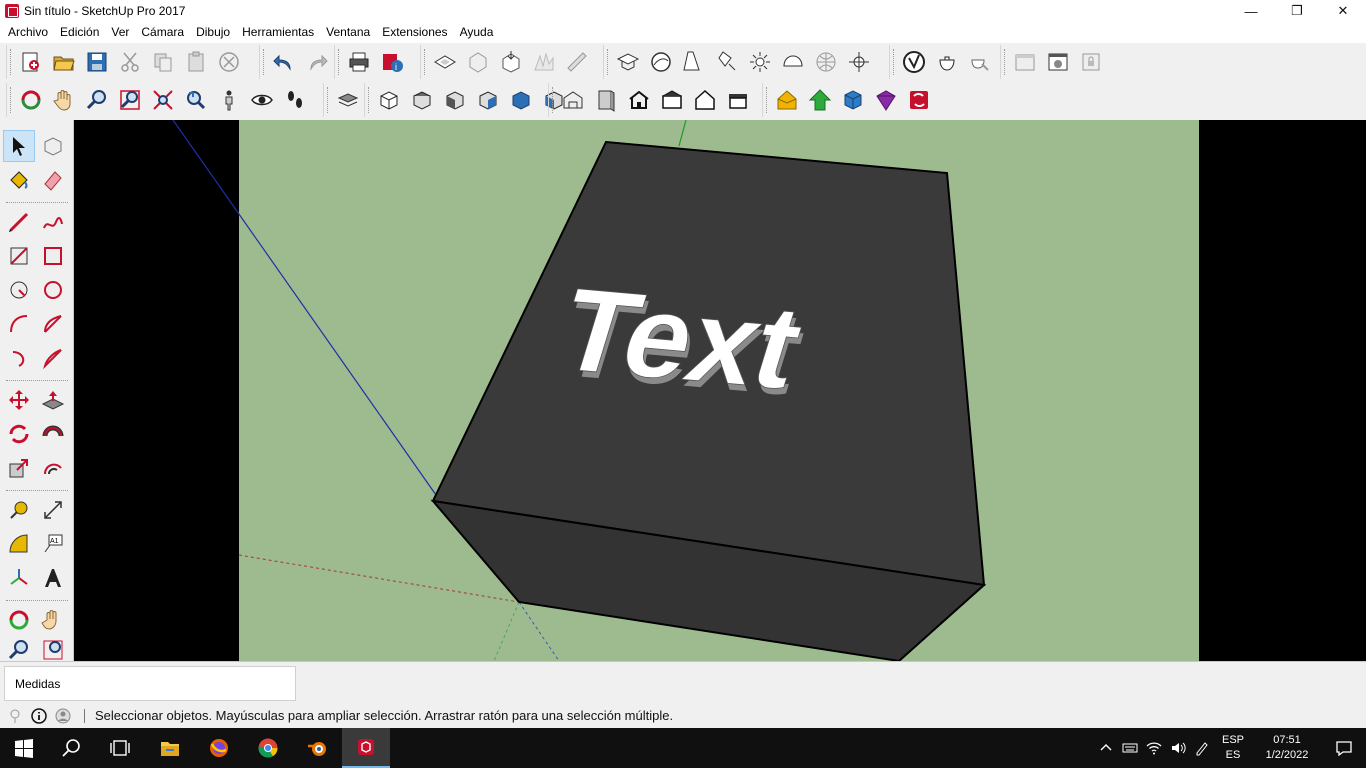  Describe the element at coordinates (414, 32) in the screenshot. I see `menu-extensiones: Extensiones` at that location.